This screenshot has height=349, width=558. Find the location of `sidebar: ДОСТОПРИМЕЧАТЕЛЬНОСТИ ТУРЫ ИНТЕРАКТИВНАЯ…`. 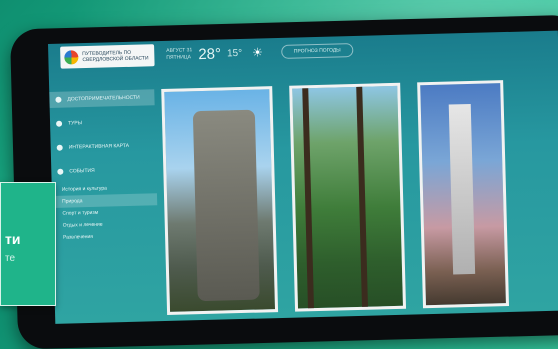

sidebar: ДОСТОПРИМЕЧАТЕЛЬНОСТИ ТУРЫ ИНТЕРАКТИВНАЯ… is located at coordinates (103, 166).